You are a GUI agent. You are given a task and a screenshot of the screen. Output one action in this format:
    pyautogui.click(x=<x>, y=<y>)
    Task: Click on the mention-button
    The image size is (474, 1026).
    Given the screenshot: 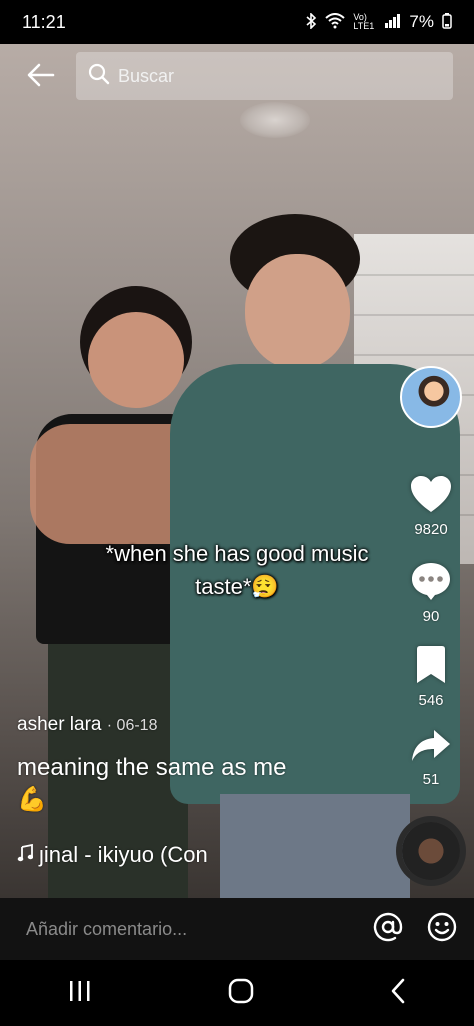 What is the action you would take?
    pyautogui.click(x=388, y=929)
    